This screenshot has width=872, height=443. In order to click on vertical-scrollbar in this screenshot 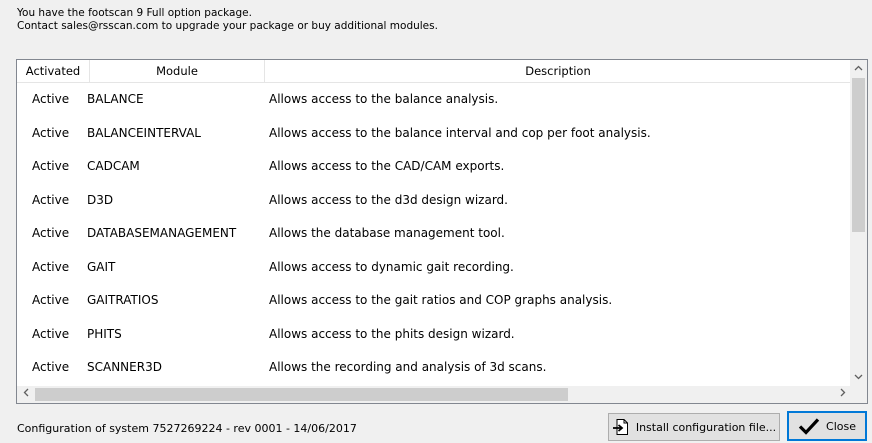, I will do `click(858, 223)`.